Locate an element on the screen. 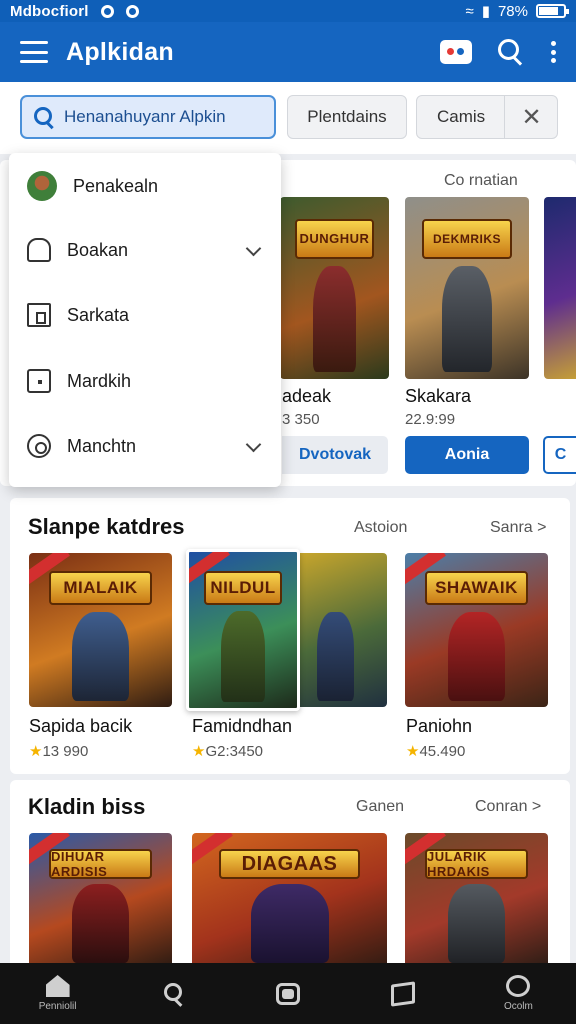 The height and width of the screenshot is (1024, 576). rating-value: 13 990 is located at coordinates (65, 751).